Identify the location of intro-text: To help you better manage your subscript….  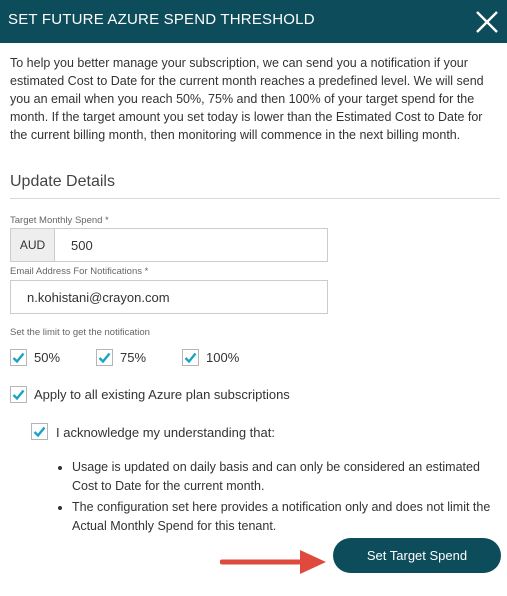
(247, 99).